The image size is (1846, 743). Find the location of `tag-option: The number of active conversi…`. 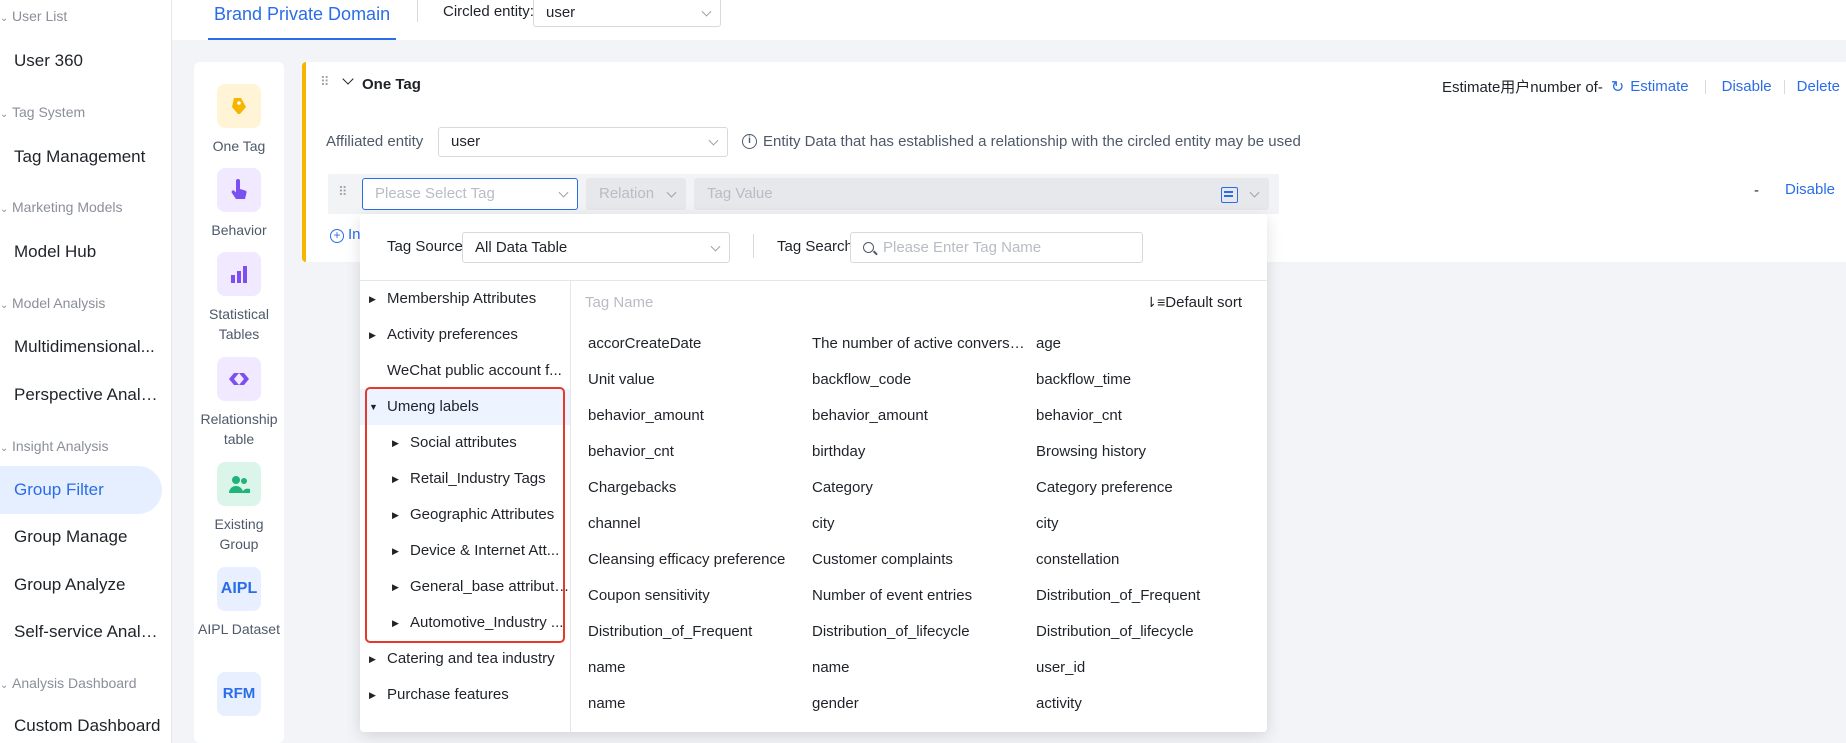

tag-option: The number of active conversi… is located at coordinates (919, 343).